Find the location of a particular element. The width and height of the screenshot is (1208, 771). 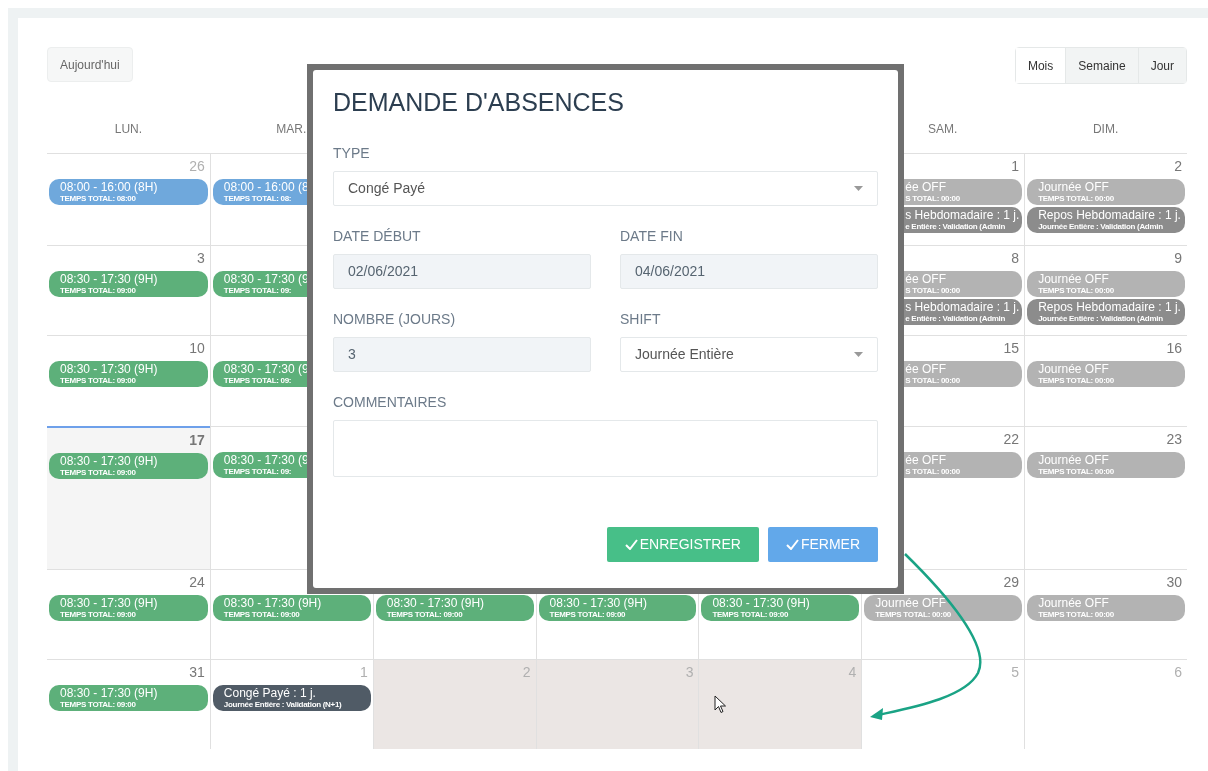

day-cell: 30 Journée OFF TEMPS TOTAL: 00:00 is located at coordinates (1105, 614).